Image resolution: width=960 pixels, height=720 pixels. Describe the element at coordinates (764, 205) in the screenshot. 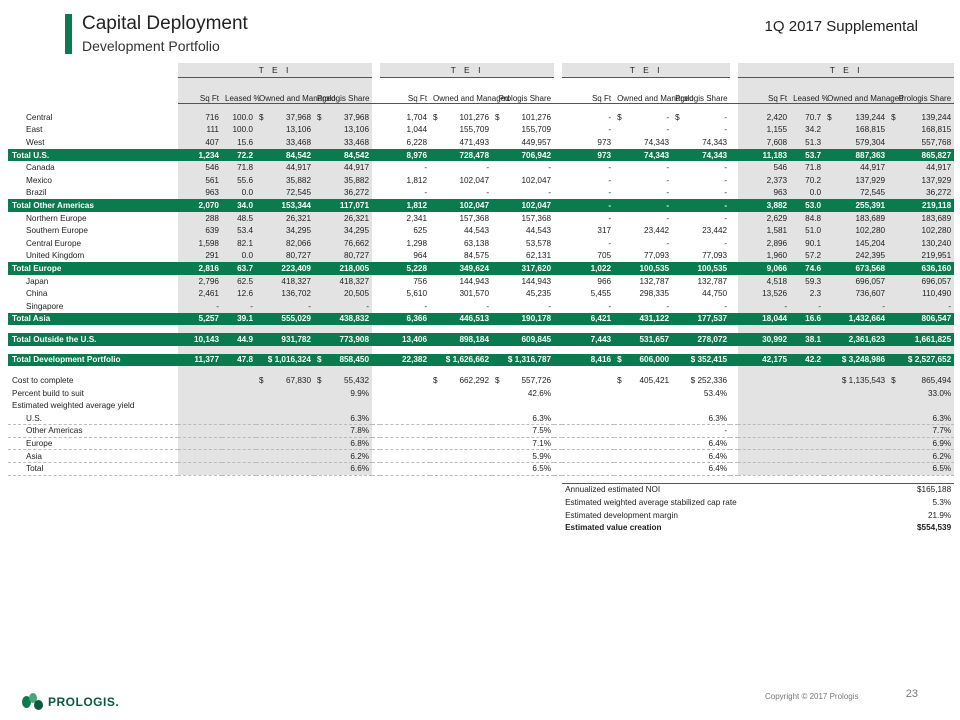

I see `table-cell: 3,882` at that location.